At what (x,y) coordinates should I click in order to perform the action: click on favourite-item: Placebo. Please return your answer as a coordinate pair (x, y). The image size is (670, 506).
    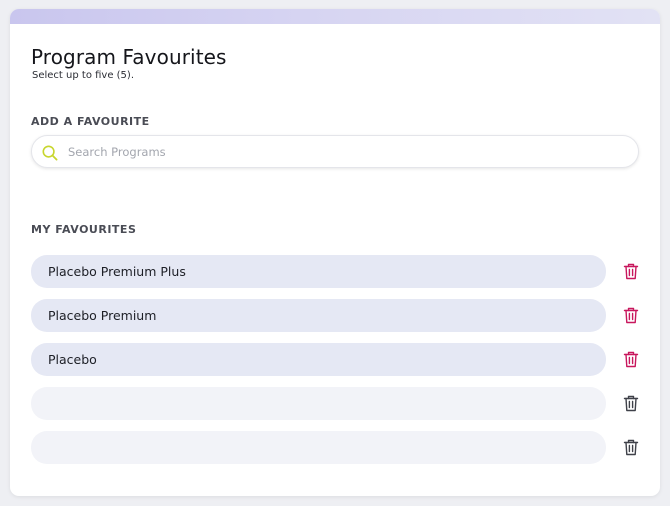
    Looking at the image, I should click on (318, 359).